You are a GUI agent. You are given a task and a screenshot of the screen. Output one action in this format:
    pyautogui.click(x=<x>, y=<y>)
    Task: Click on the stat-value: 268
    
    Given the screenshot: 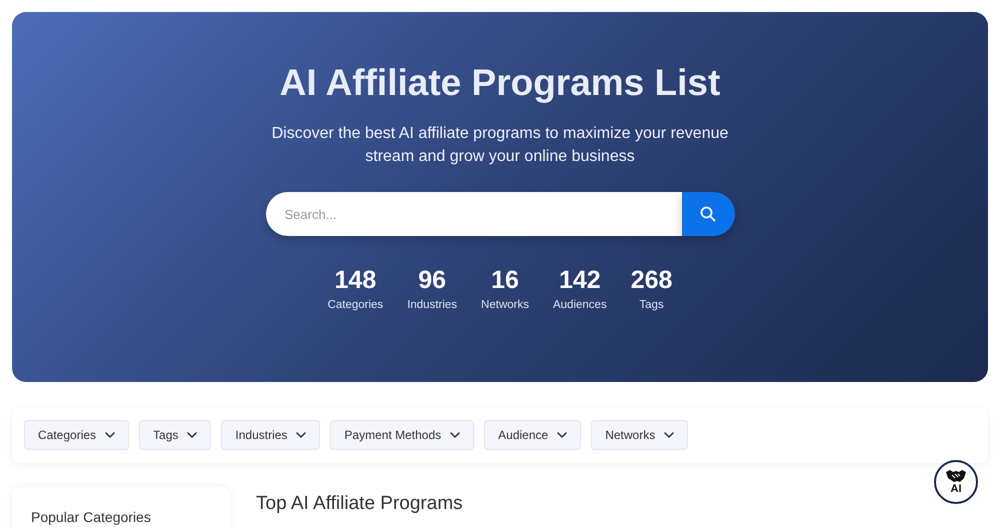 What is the action you would take?
    pyautogui.click(x=651, y=280)
    